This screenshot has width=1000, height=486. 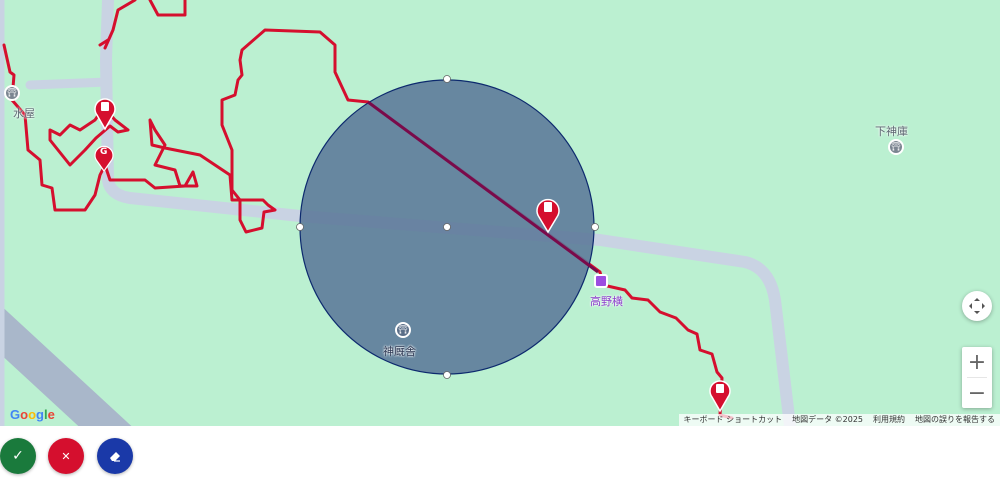 What do you see at coordinates (891, 131) in the screenshot?
I see `place-label-shimo-shinko: 下神庫` at bounding box center [891, 131].